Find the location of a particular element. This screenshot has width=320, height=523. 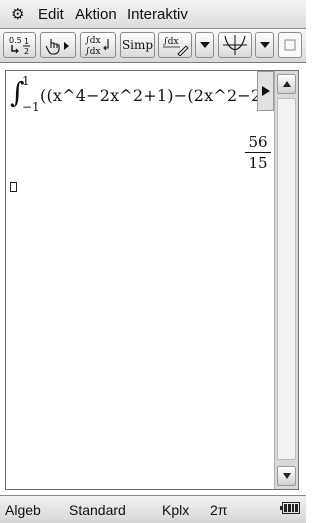

status-angle: 2π is located at coordinates (218, 510).